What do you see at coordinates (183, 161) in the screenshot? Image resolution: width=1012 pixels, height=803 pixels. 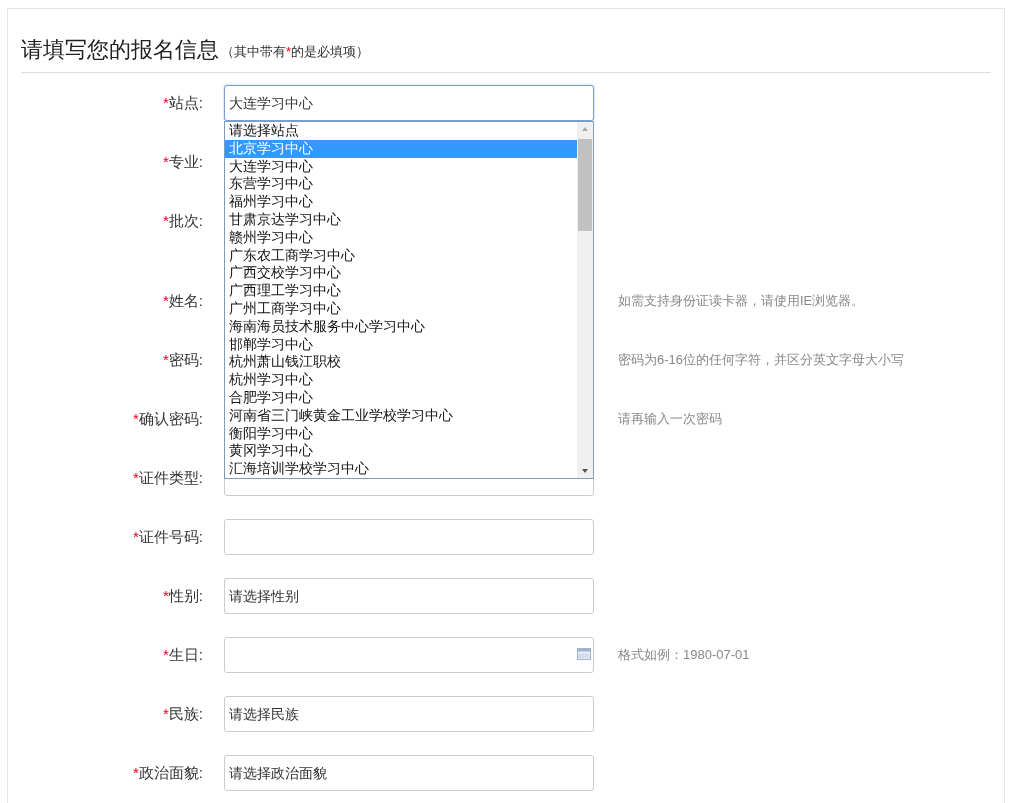 I see `field-label: *专业:` at bounding box center [183, 161].